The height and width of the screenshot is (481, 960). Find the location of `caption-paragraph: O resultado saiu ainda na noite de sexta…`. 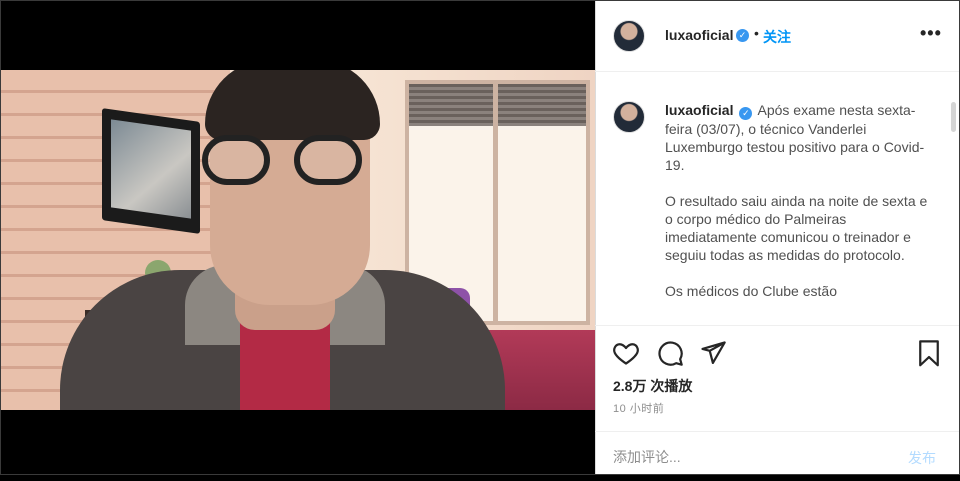

caption-paragraph: O resultado saiu ainda na noite de sexta… is located at coordinates (796, 228).